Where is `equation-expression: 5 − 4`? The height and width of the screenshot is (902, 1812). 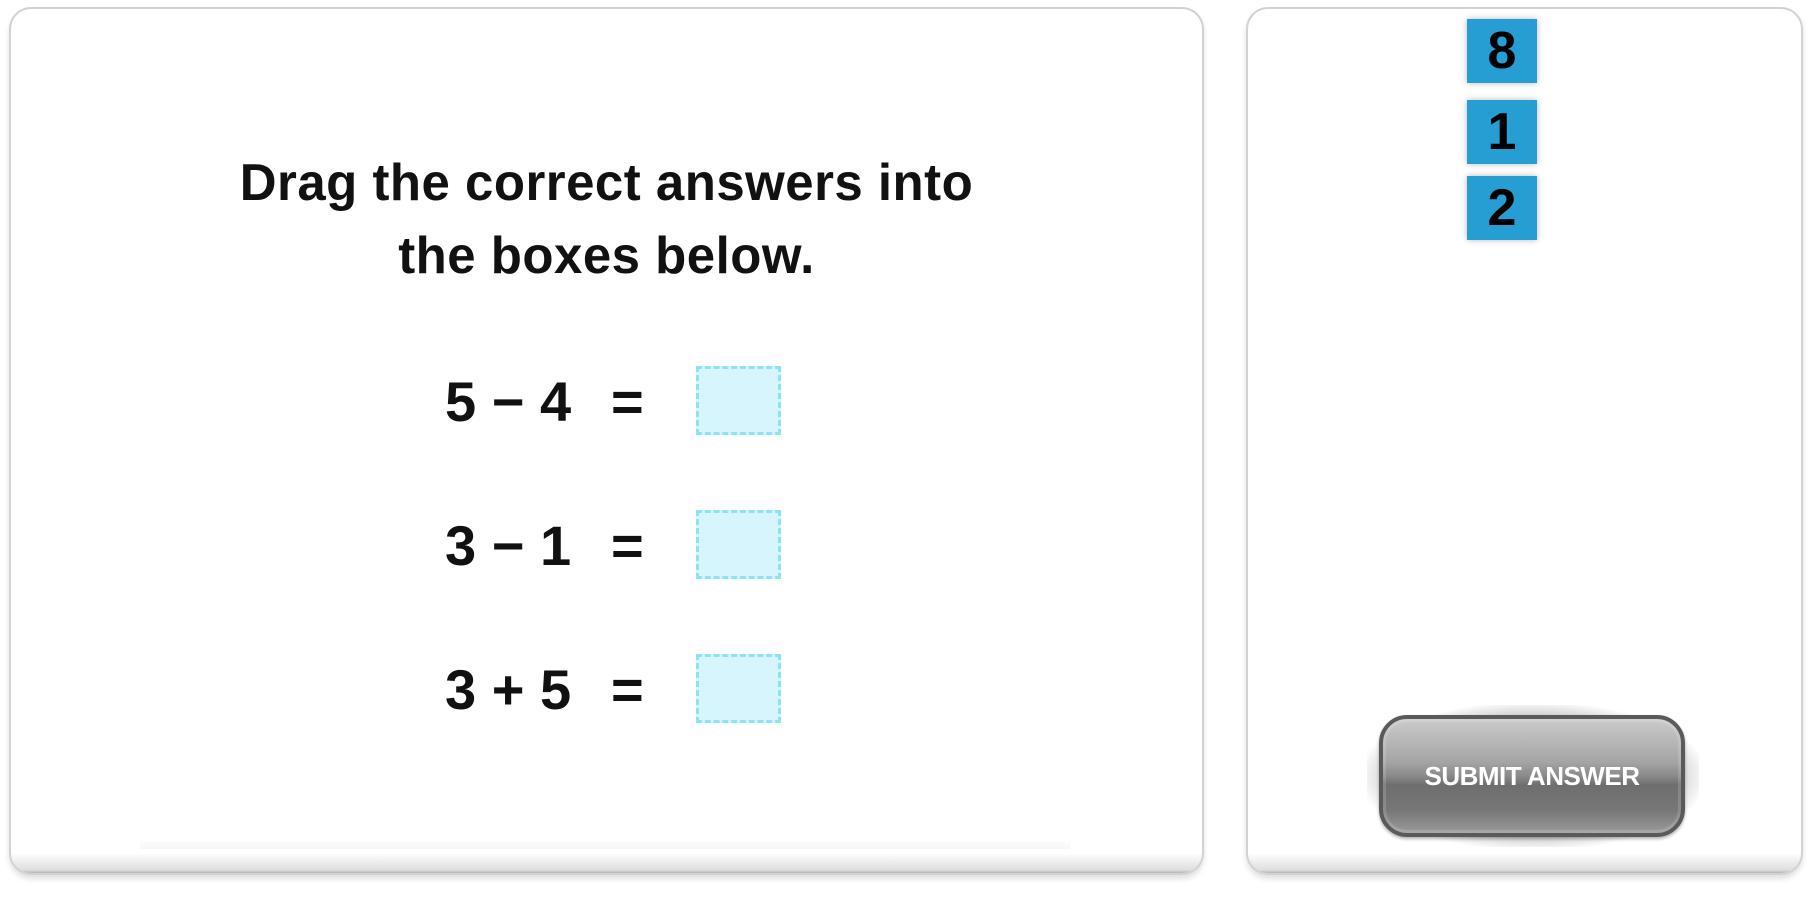 equation-expression: 5 − 4 is located at coordinates (508, 401).